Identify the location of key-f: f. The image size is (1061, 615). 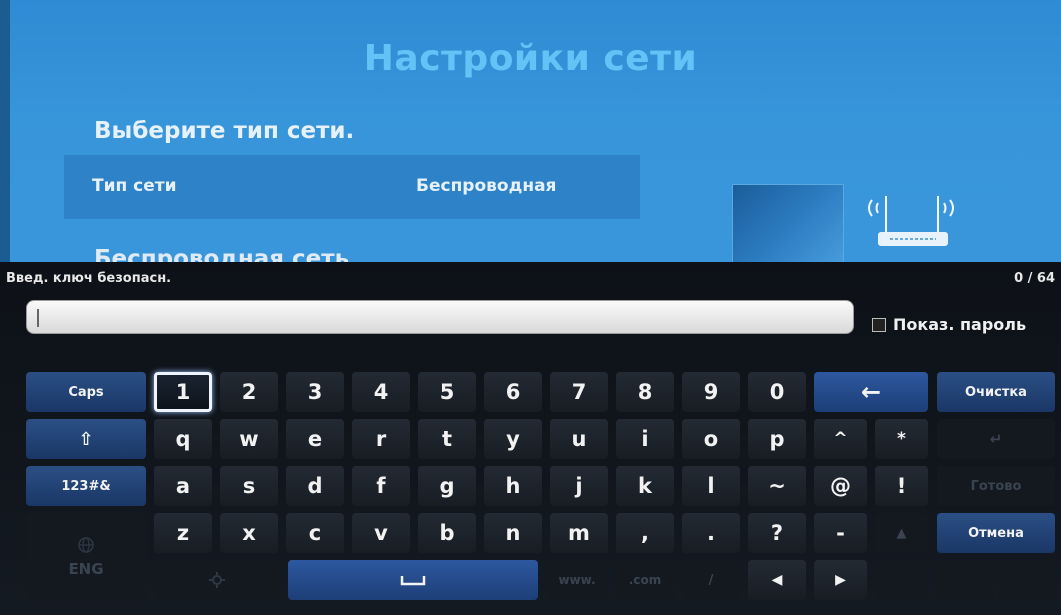
(381, 486).